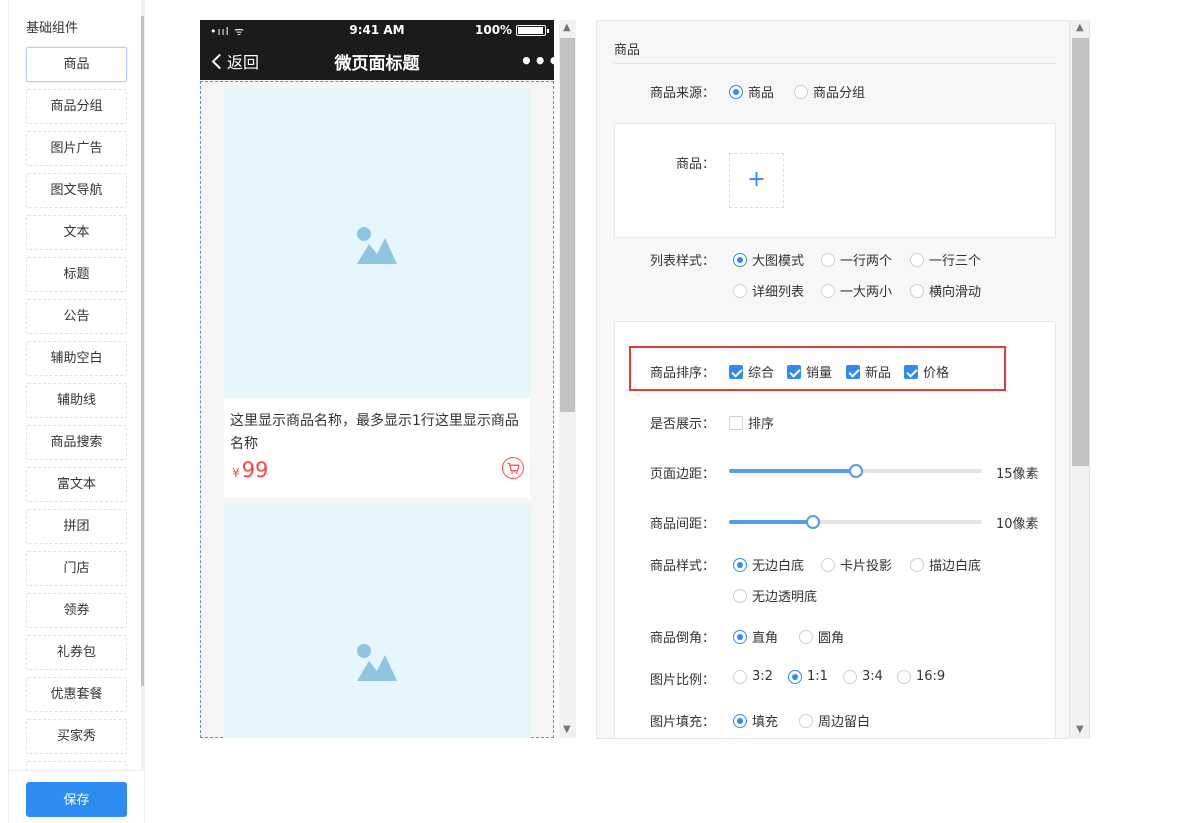  What do you see at coordinates (817, 676) in the screenshot?
I see `option-label: 1:1` at bounding box center [817, 676].